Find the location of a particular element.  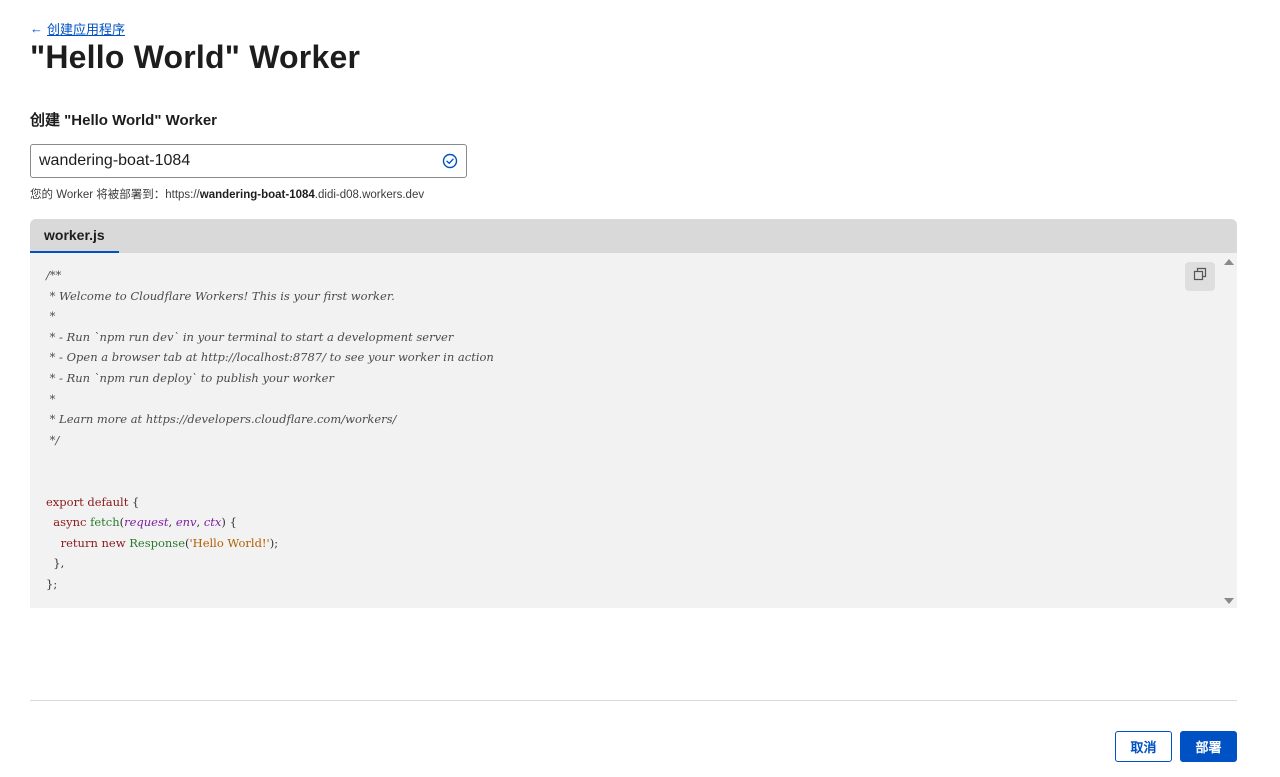

worker-name-field is located at coordinates (248, 161).